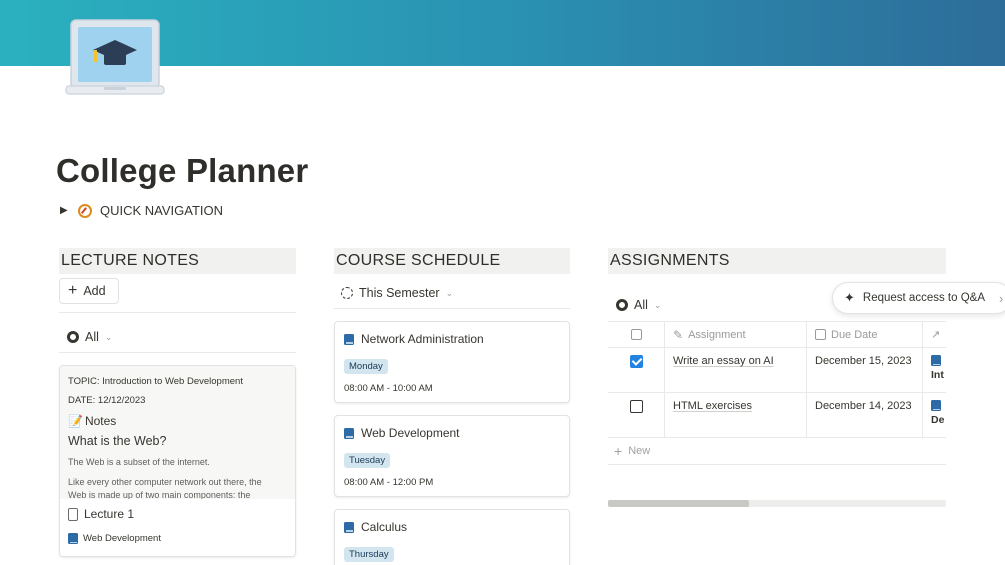  What do you see at coordinates (117, 441) in the screenshot?
I see `note-question: What is the Web?` at bounding box center [117, 441].